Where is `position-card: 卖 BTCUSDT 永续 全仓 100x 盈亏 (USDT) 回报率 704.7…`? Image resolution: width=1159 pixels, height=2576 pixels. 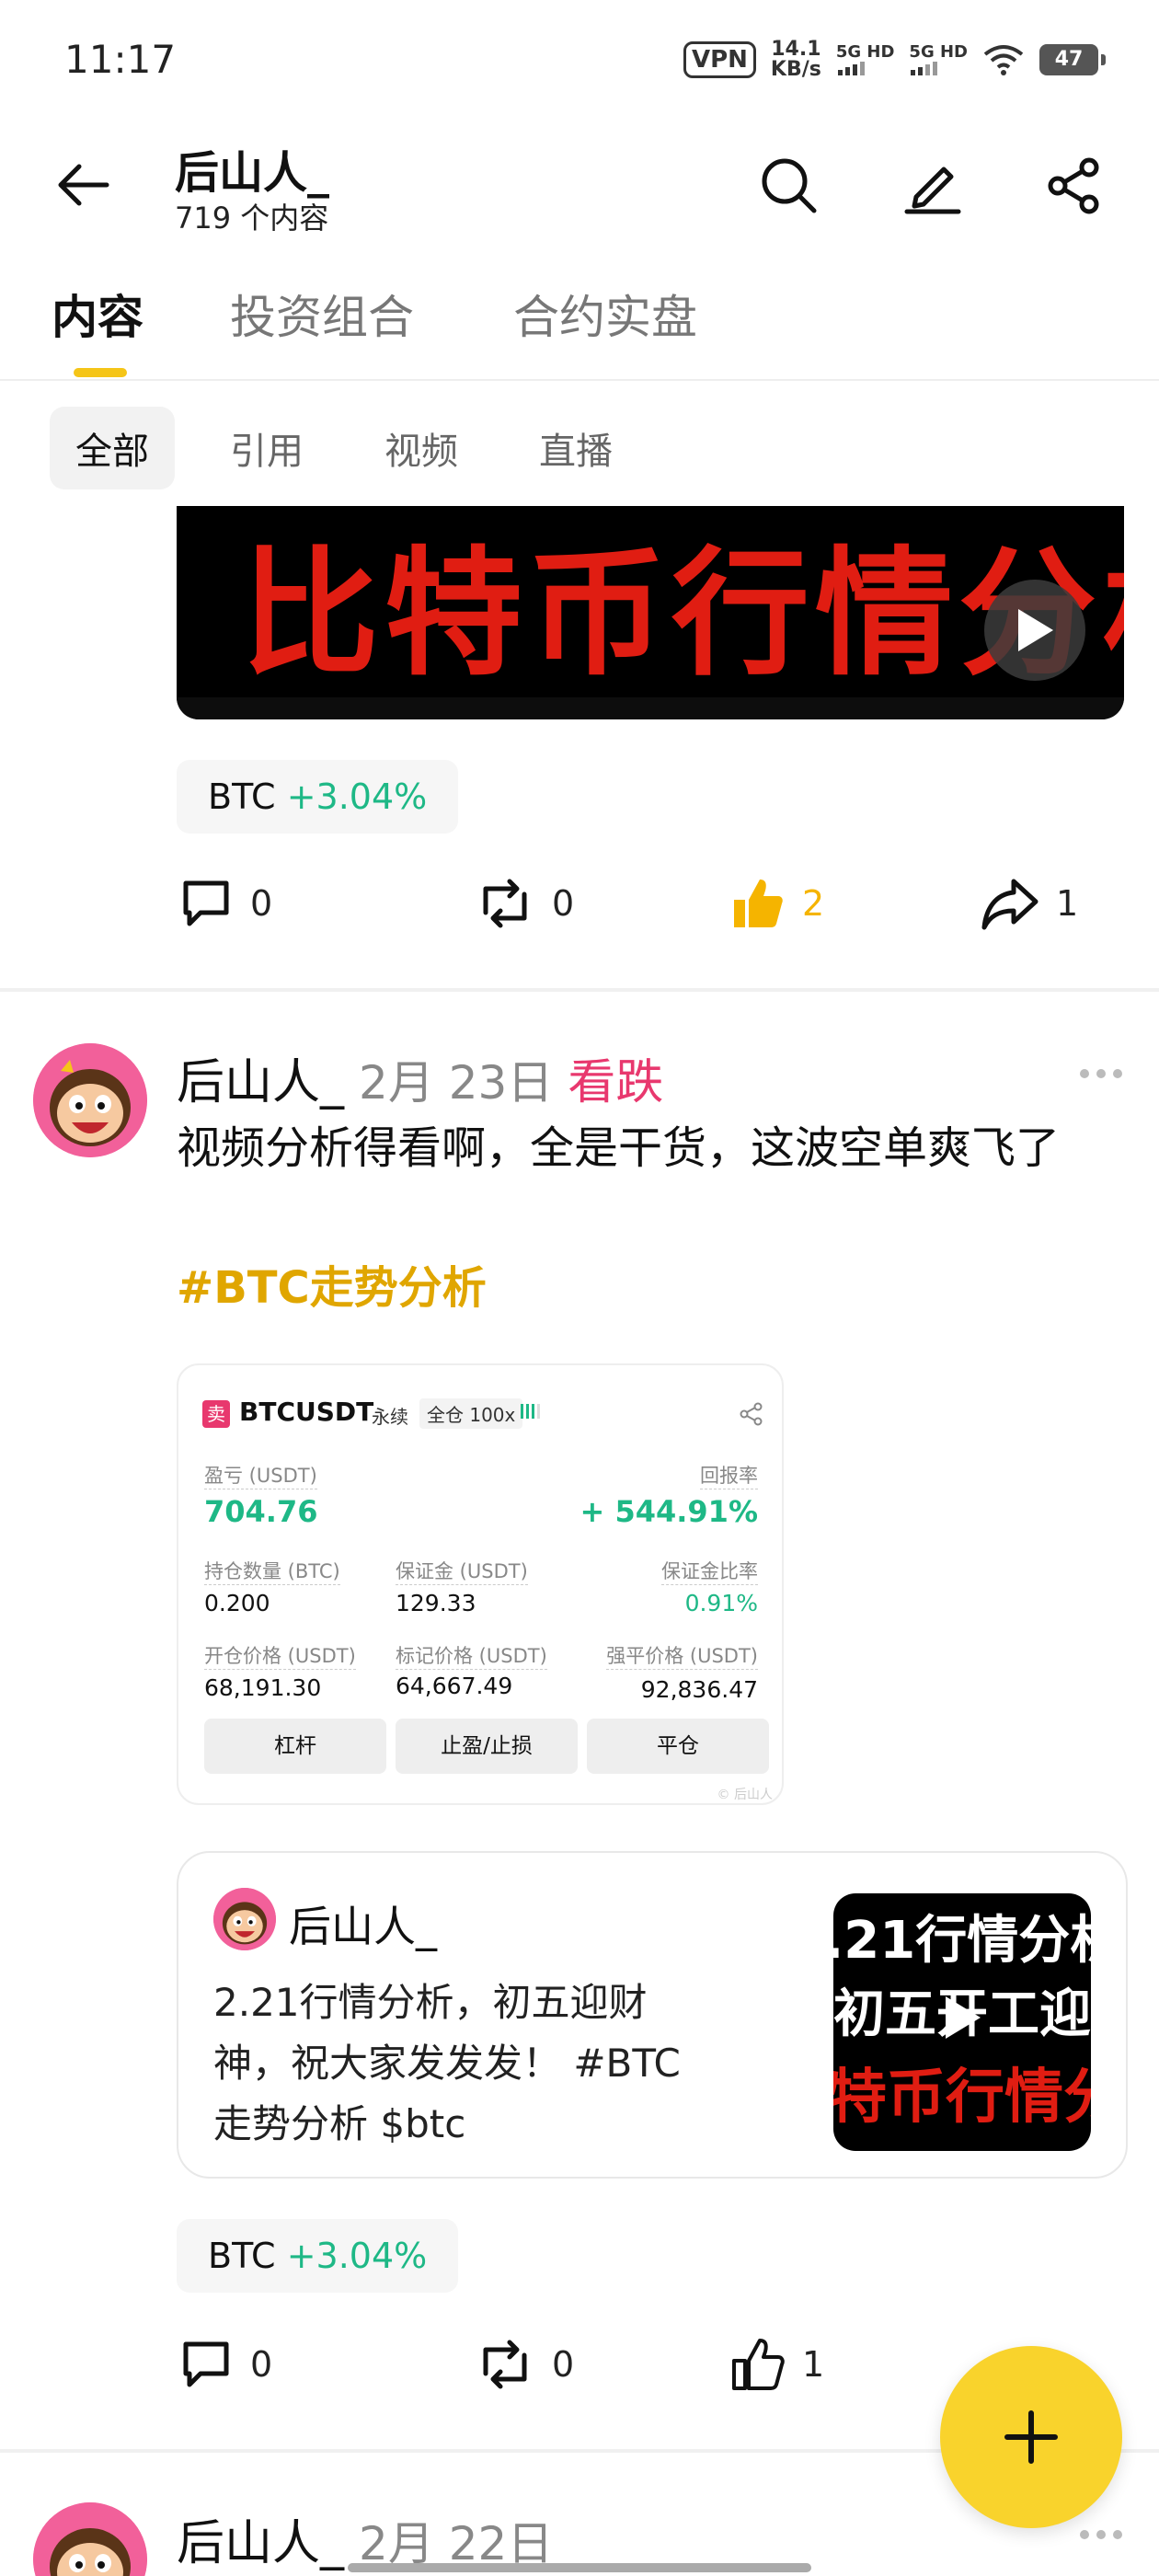 position-card: 卖 BTCUSDT 永续 全仓 100x 盈亏 (USDT) 回报率 704.7… is located at coordinates (480, 1584).